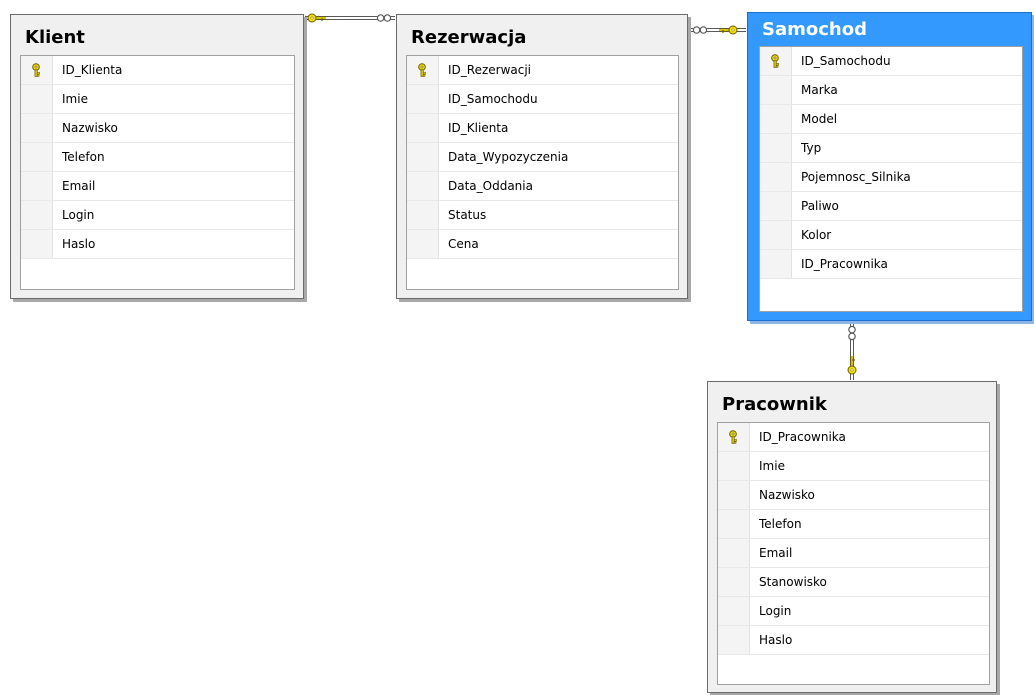 The image size is (1034, 695). Describe the element at coordinates (78, 215) in the screenshot. I see `column-name: Login` at that location.